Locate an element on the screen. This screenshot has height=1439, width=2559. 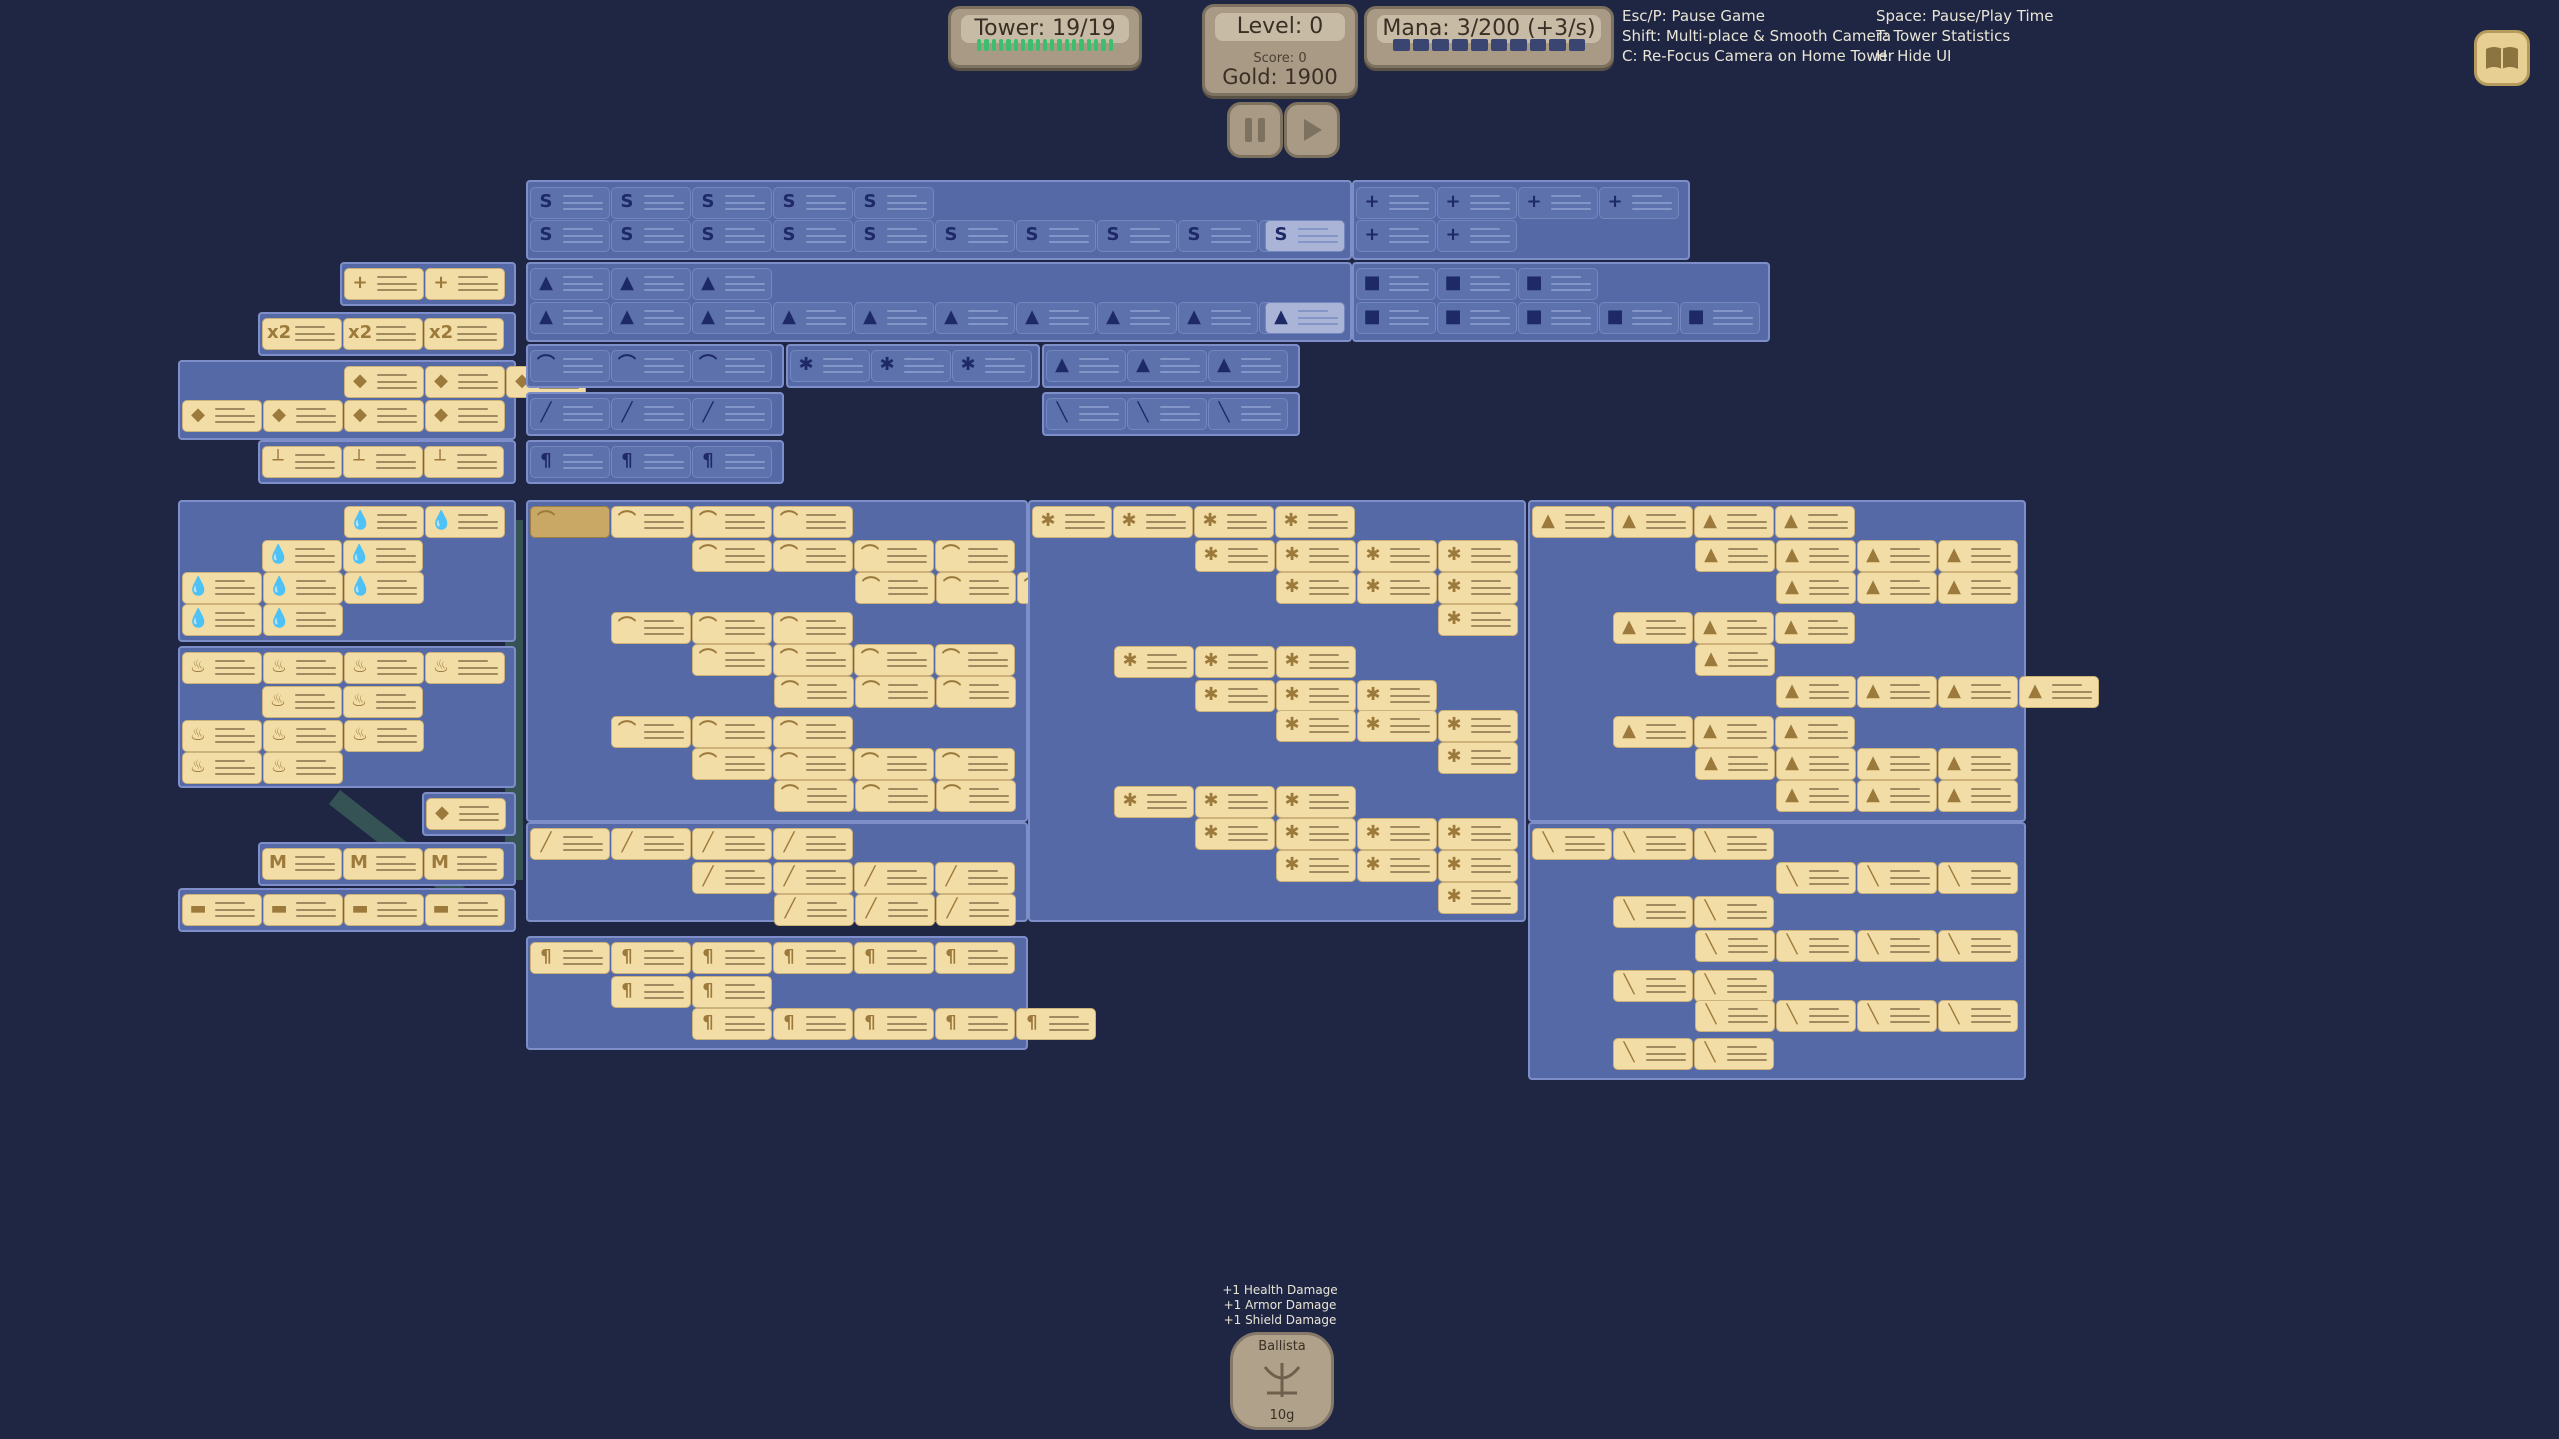
upgrade-card: ┴ is located at coordinates (302, 462).